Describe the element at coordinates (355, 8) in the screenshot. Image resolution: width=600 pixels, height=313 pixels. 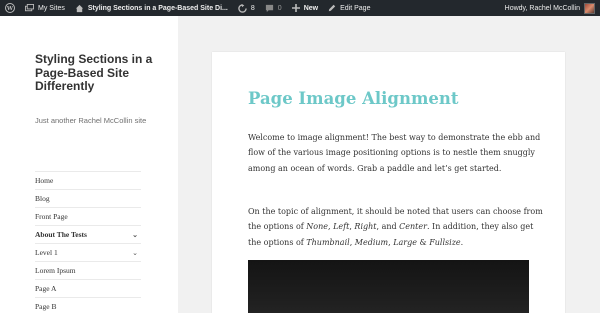
I see `edit-page-label: Edit Page` at that location.